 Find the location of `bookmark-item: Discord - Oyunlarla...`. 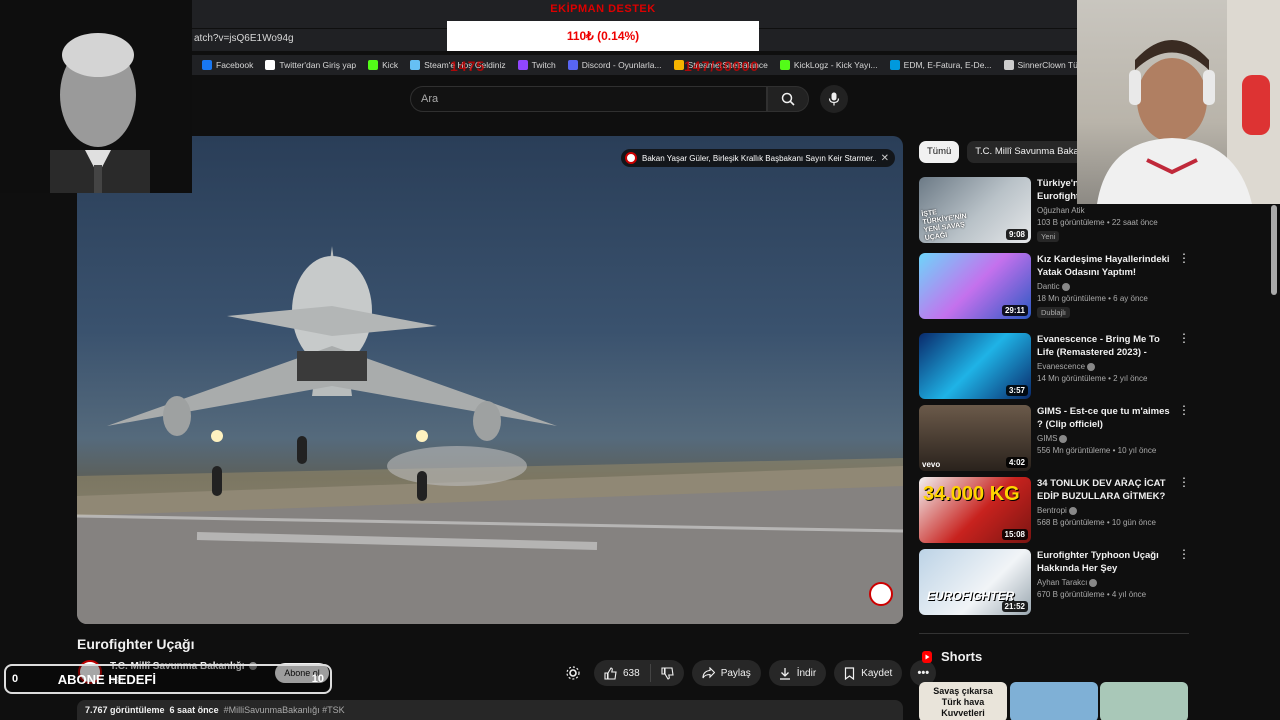

bookmark-item: Discord - Oyunlarla... is located at coordinates (614, 65).